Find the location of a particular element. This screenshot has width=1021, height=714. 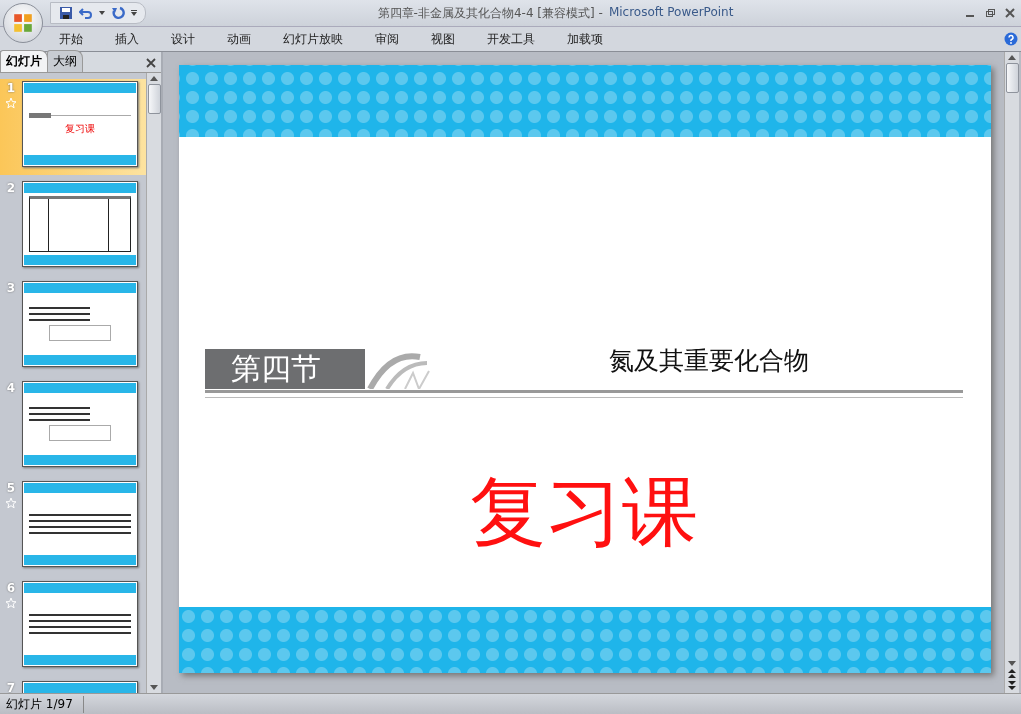

ribbon-tab: 动画 is located at coordinates (239, 39).